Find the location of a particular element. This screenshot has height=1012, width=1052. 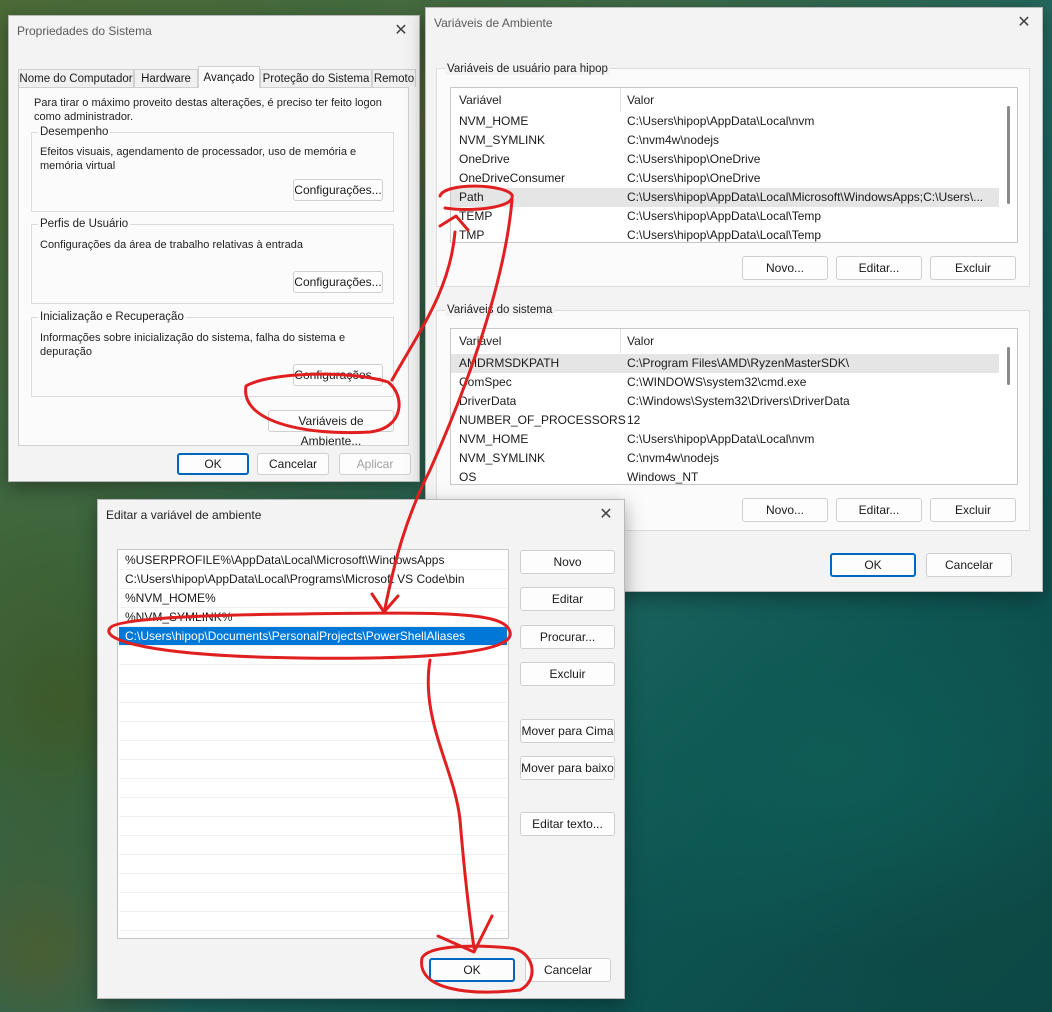

tab-hardware: Hardware is located at coordinates (166, 78).